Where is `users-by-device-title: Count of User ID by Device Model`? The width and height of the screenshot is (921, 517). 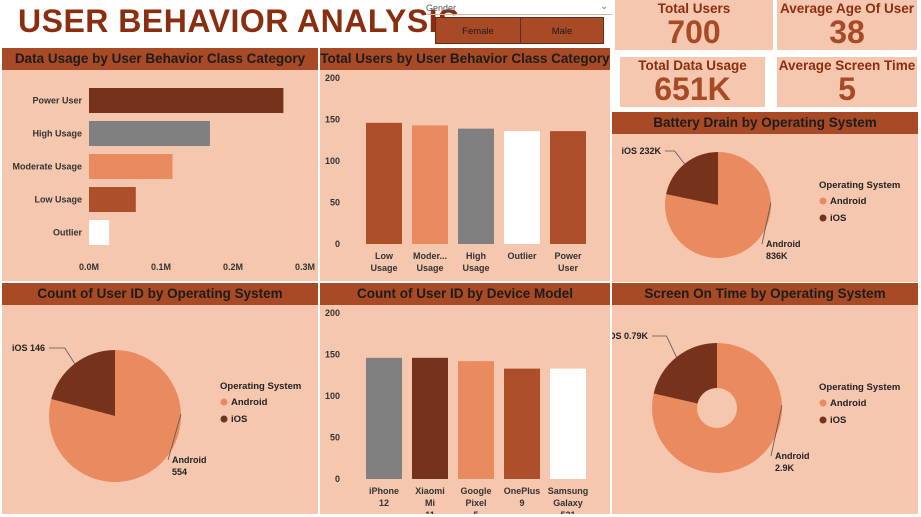
users-by-device-title: Count of User ID by Device Model is located at coordinates (465, 294).